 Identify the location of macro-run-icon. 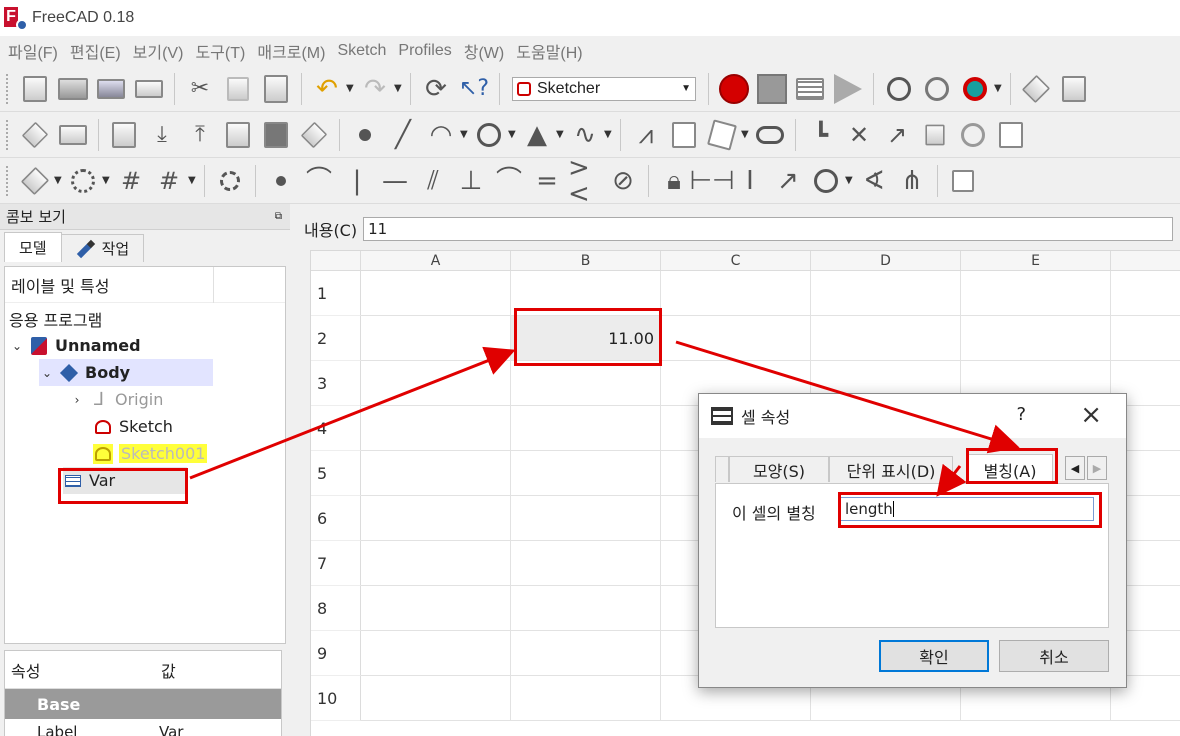
(848, 89).